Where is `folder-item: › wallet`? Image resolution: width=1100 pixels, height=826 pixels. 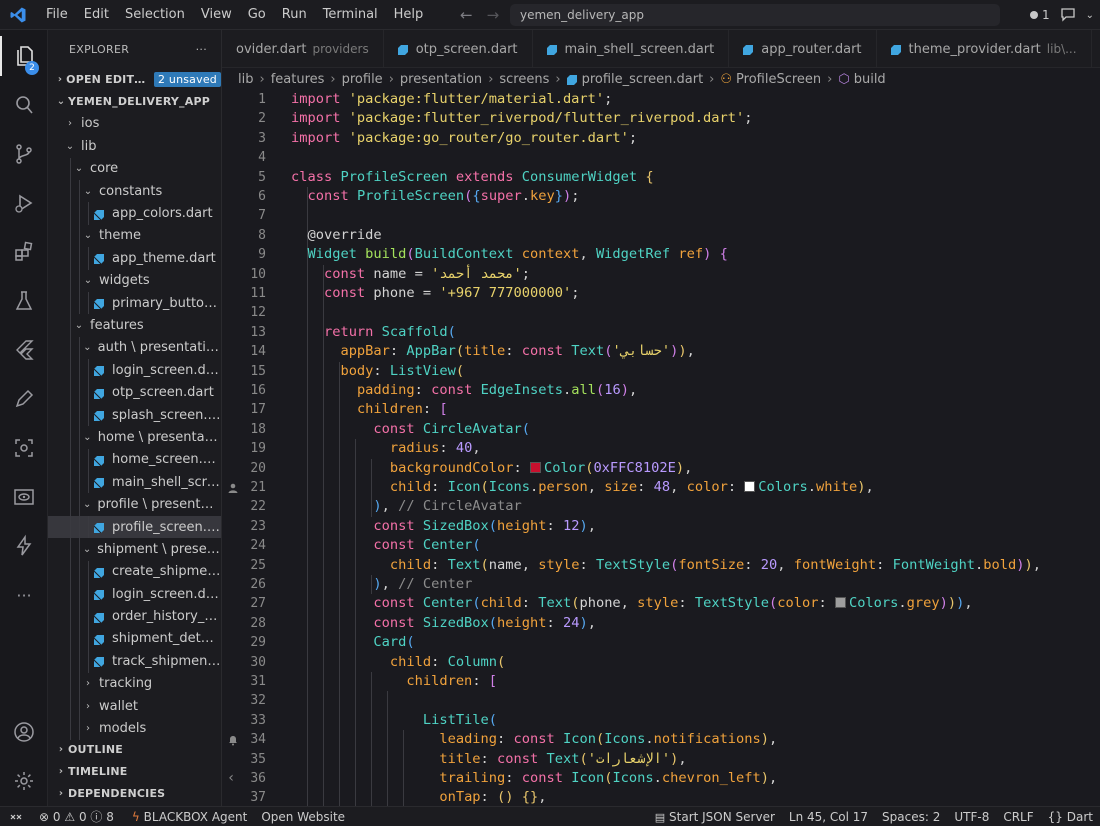 folder-item: › wallet is located at coordinates (134, 706).